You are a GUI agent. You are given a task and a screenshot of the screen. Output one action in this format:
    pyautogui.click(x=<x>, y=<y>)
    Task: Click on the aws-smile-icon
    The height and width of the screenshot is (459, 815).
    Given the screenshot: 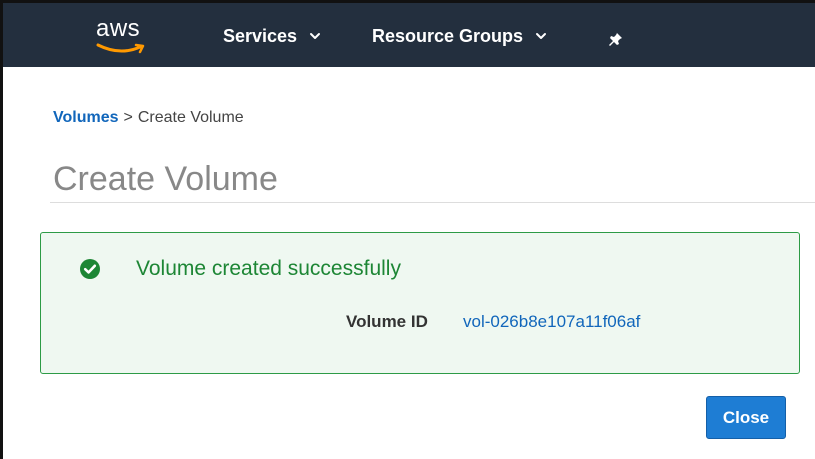 What is the action you would take?
    pyautogui.click(x=120, y=48)
    